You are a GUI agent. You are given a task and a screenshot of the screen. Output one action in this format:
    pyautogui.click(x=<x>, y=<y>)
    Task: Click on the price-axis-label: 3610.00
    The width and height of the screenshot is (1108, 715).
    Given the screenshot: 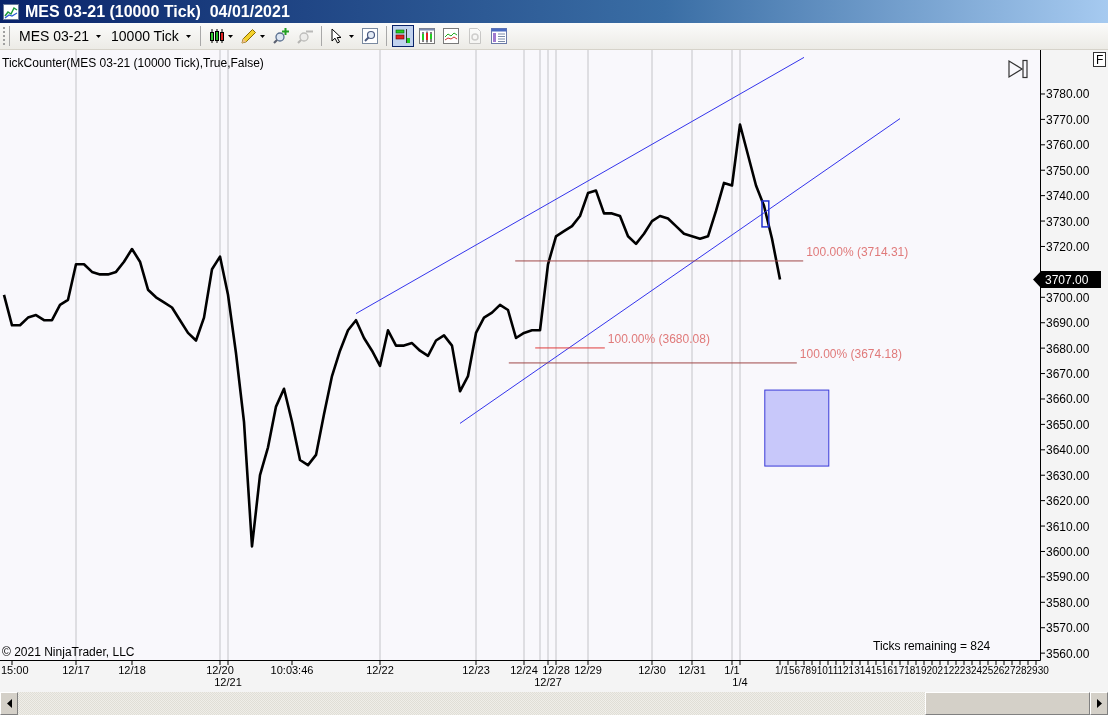 What is the action you would take?
    pyautogui.click(x=1068, y=526)
    